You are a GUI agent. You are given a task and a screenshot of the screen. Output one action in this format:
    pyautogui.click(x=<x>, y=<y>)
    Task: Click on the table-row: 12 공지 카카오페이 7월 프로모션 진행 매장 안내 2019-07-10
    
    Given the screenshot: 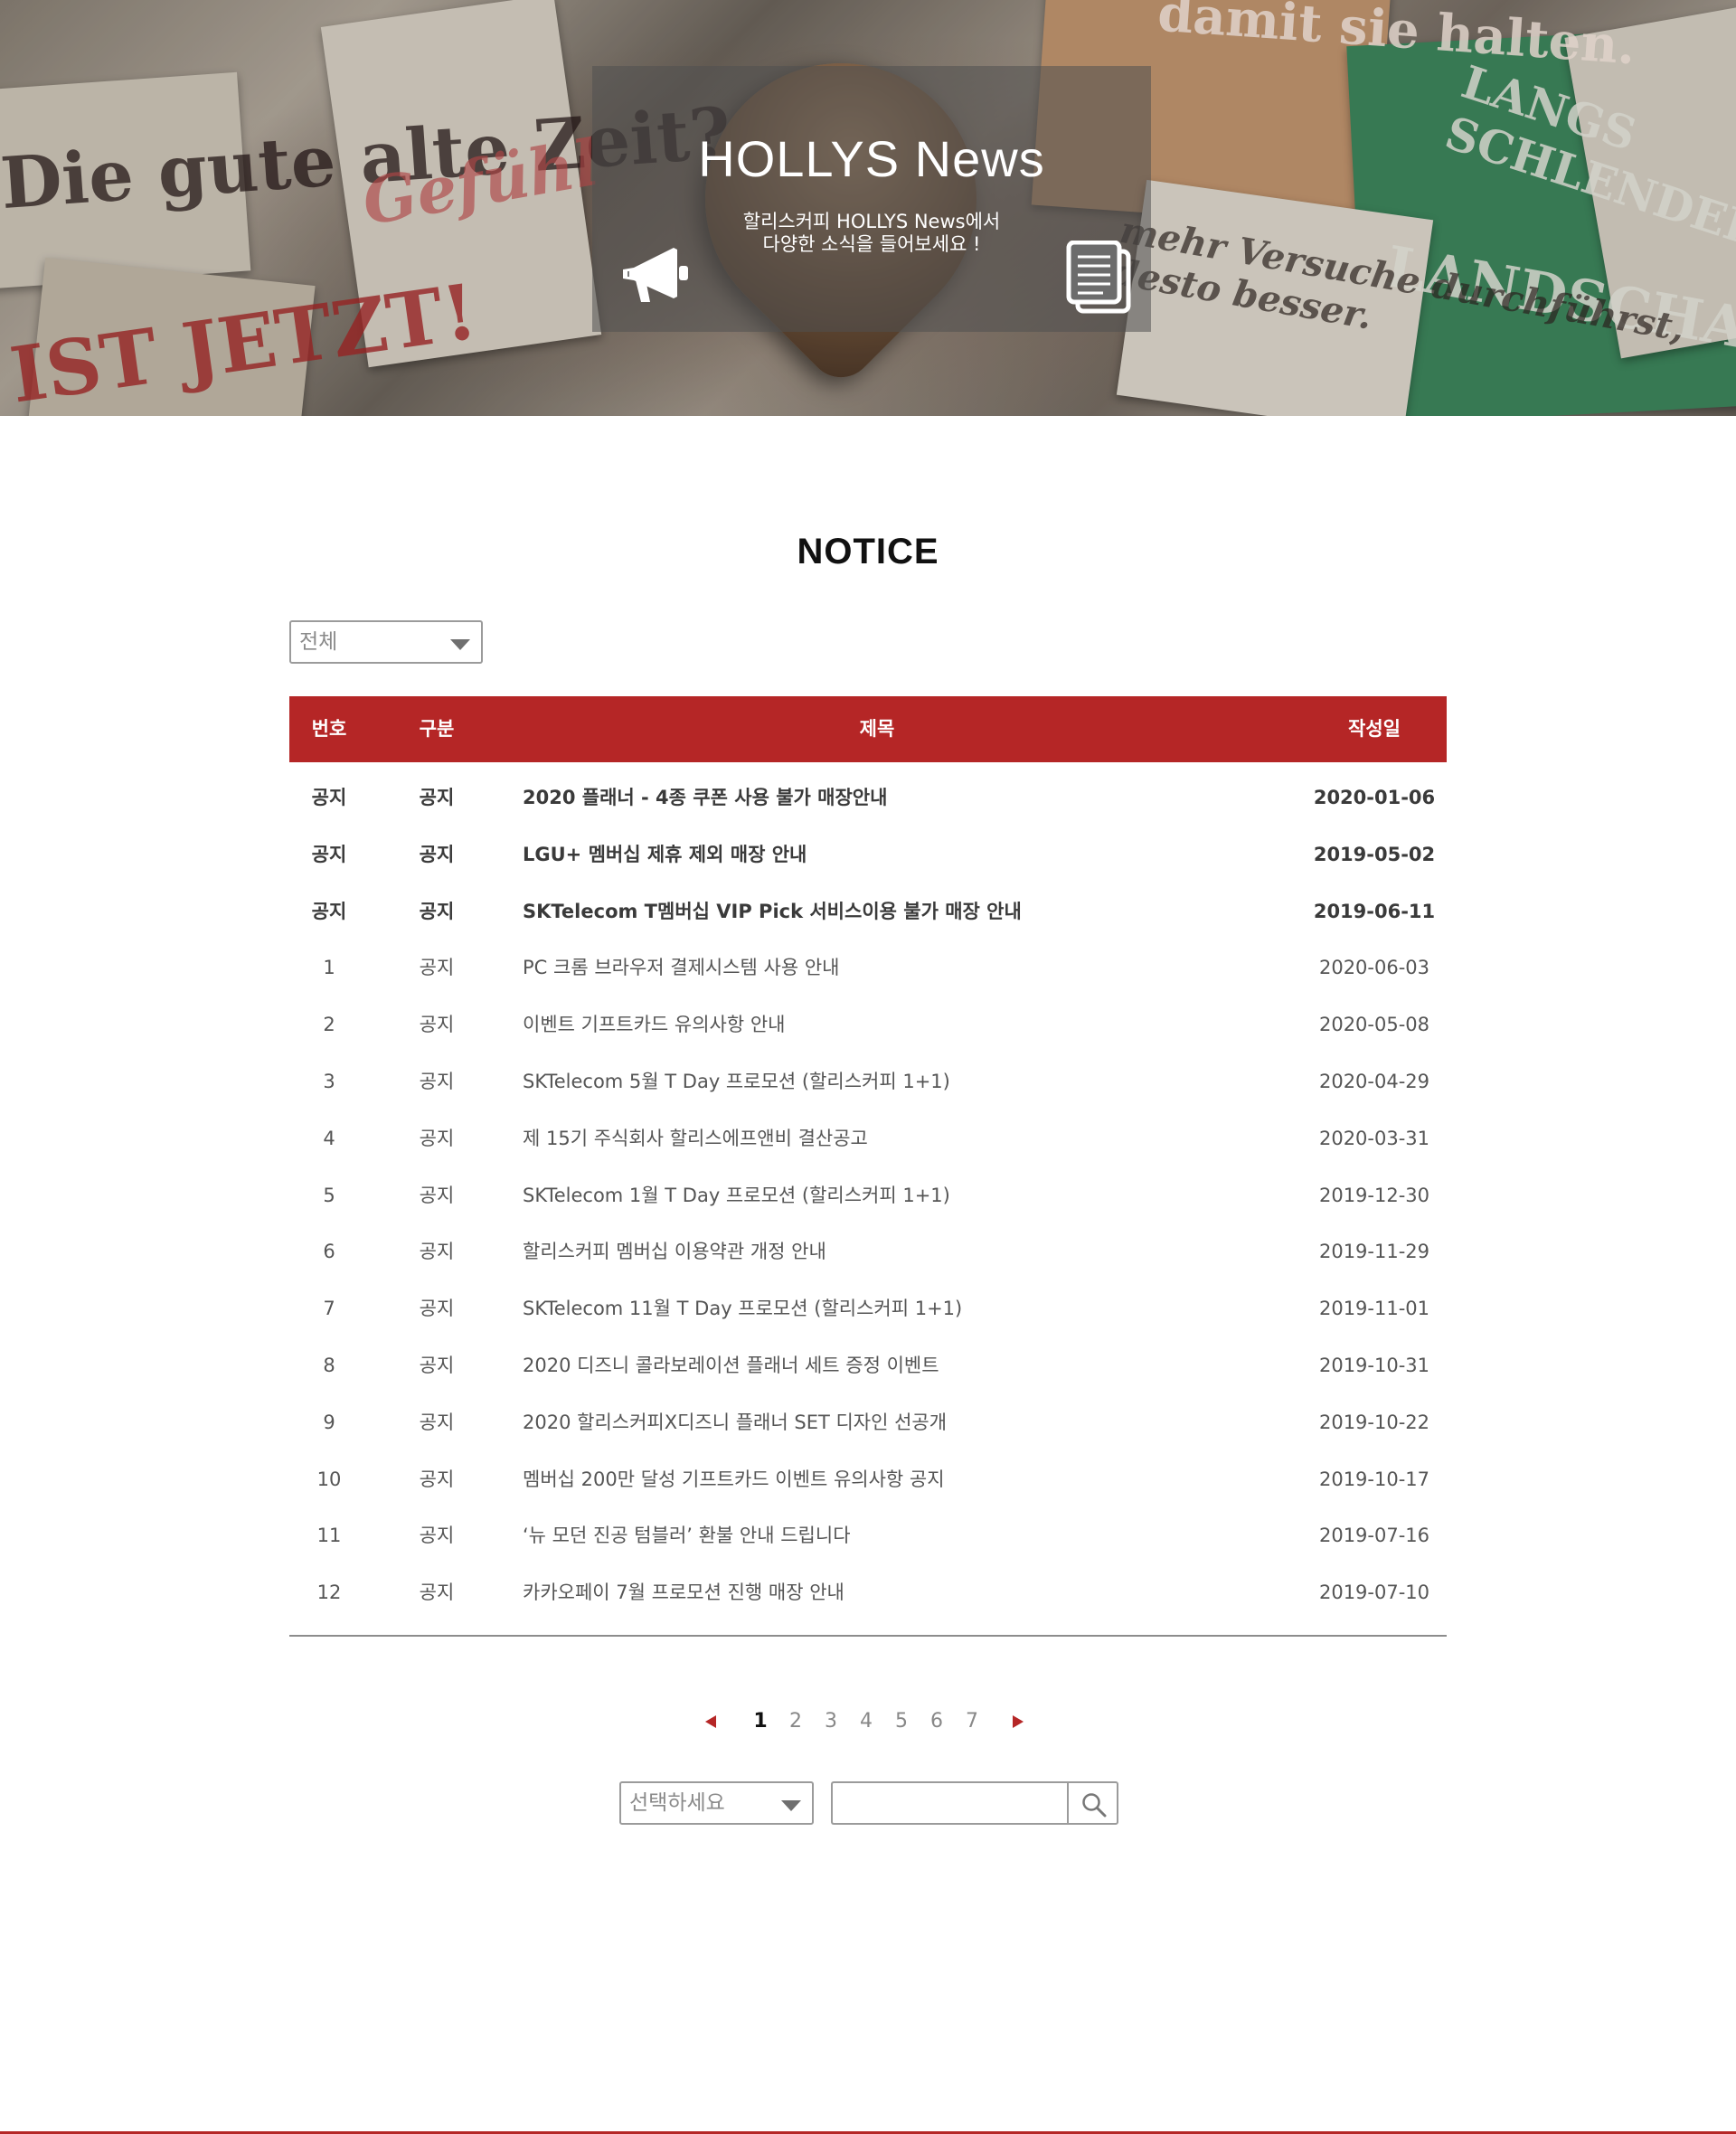 What is the action you would take?
    pyautogui.click(x=868, y=1592)
    